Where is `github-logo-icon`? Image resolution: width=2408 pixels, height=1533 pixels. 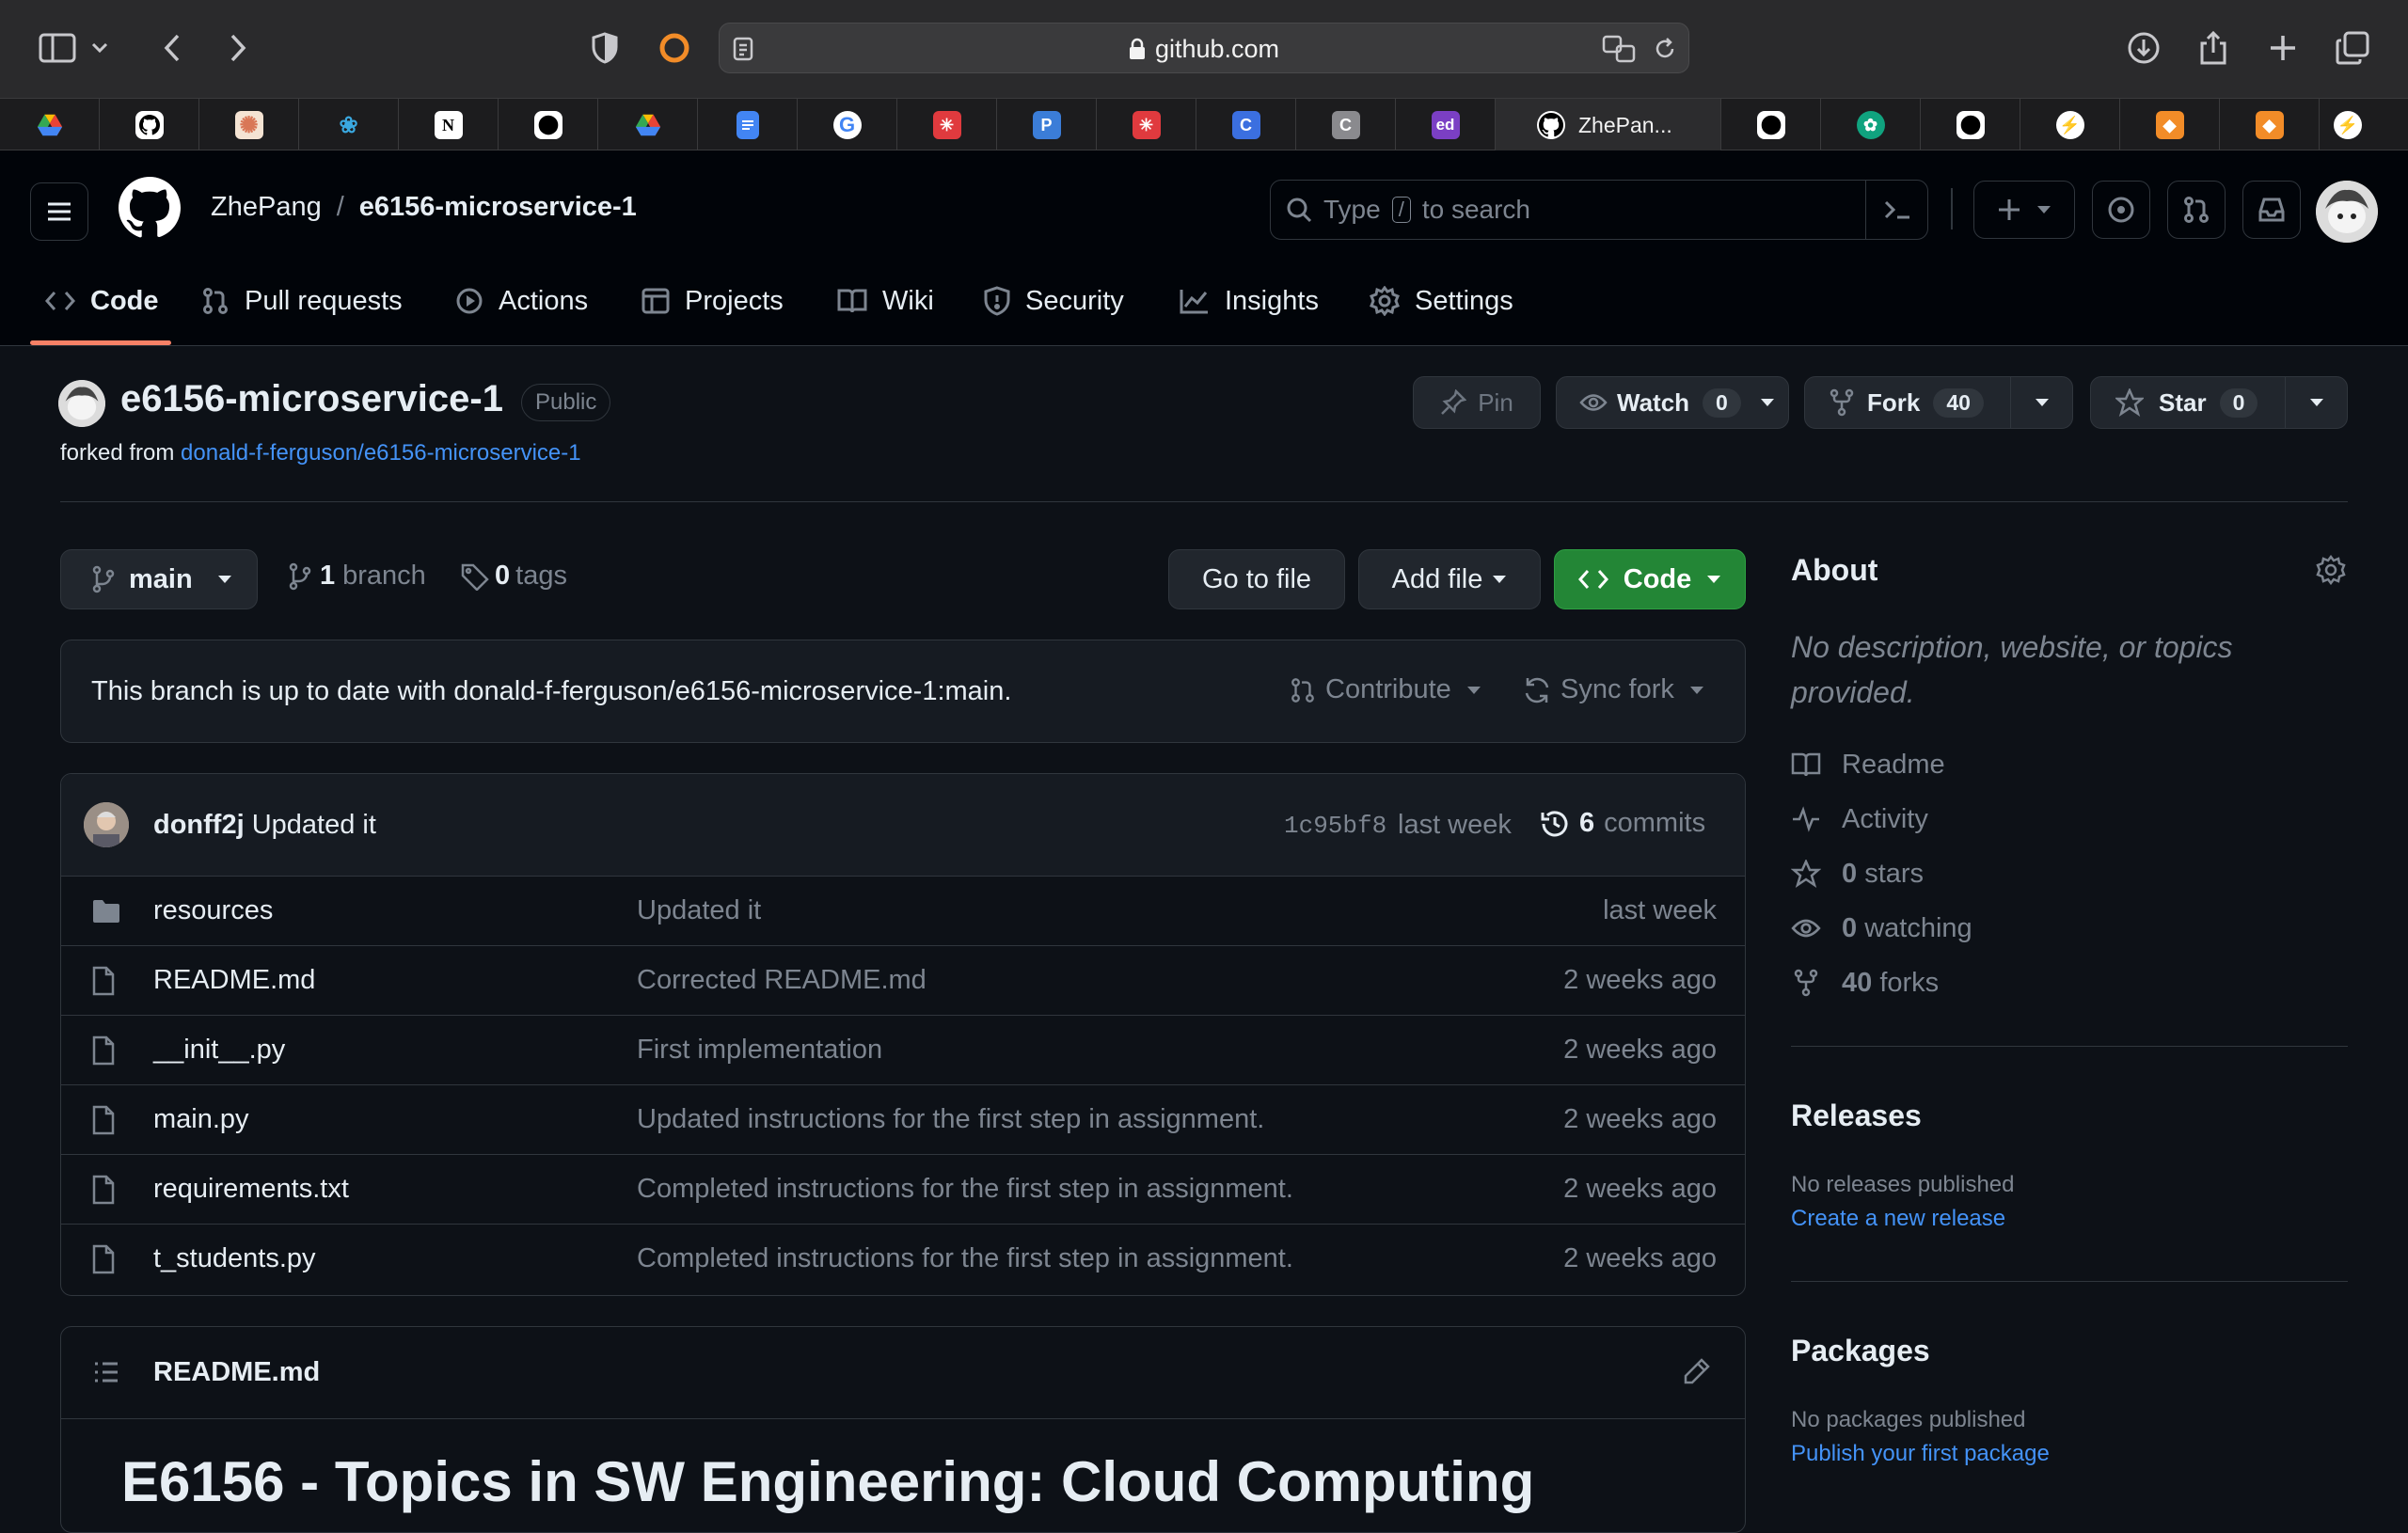 github-logo-icon is located at coordinates (150, 208).